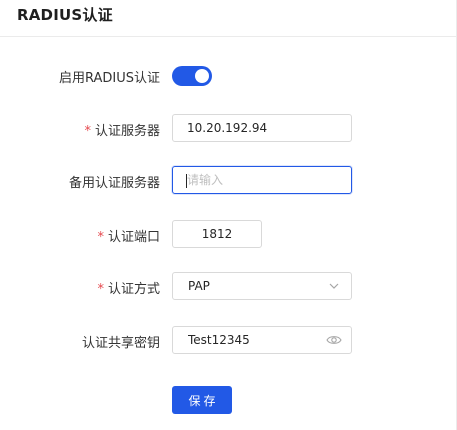 This screenshot has height=430, width=457. Describe the element at coordinates (127, 131) in the screenshot. I see `auth-server-label-text: 认证服务器` at that location.